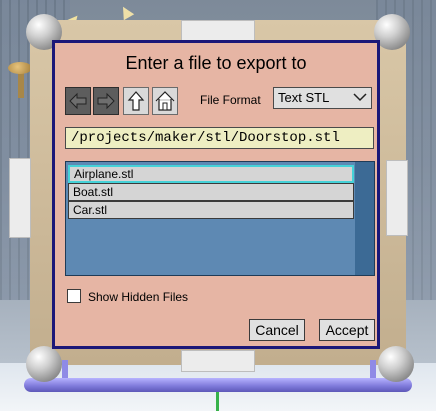  I want to click on list-item: Airplane.stl, so click(211, 174).